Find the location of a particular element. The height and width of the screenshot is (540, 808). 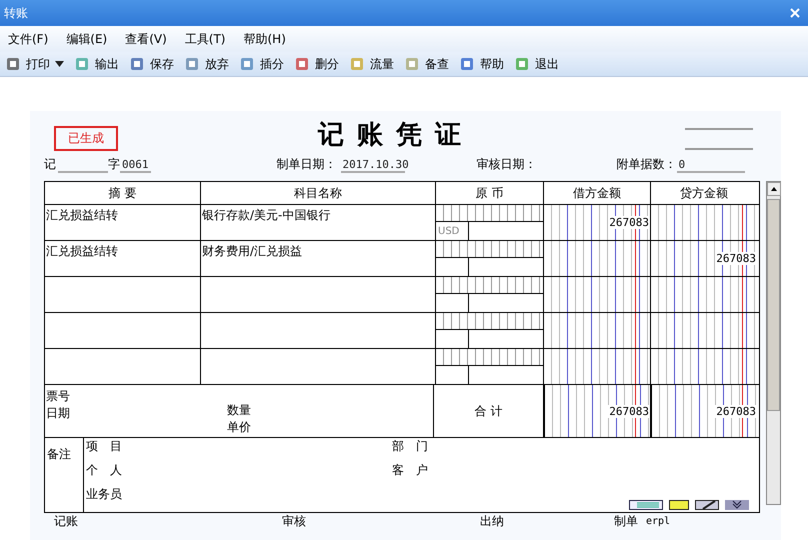

toolbar-button: 放弃 is located at coordinates (206, 64).